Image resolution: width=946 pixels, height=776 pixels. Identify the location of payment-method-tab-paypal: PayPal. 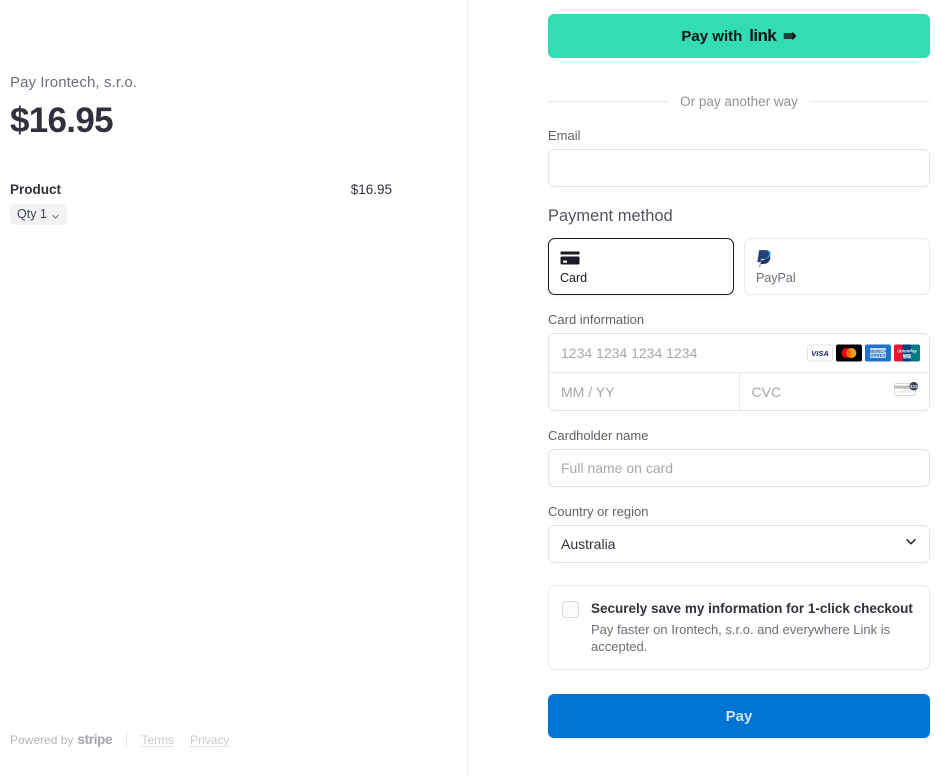
(837, 266).